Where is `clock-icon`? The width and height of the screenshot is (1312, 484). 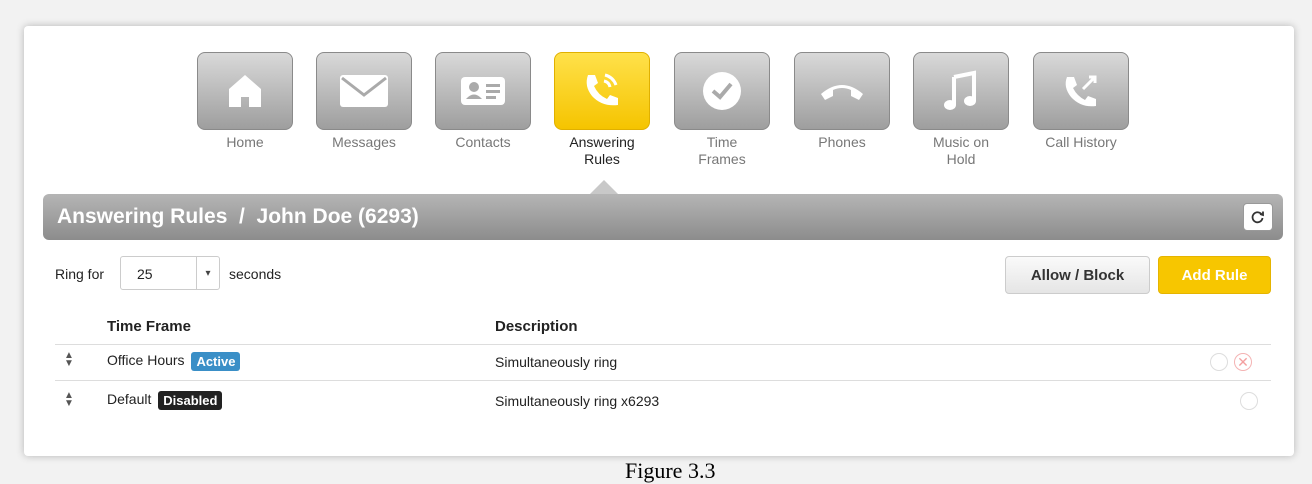 clock-icon is located at coordinates (722, 91).